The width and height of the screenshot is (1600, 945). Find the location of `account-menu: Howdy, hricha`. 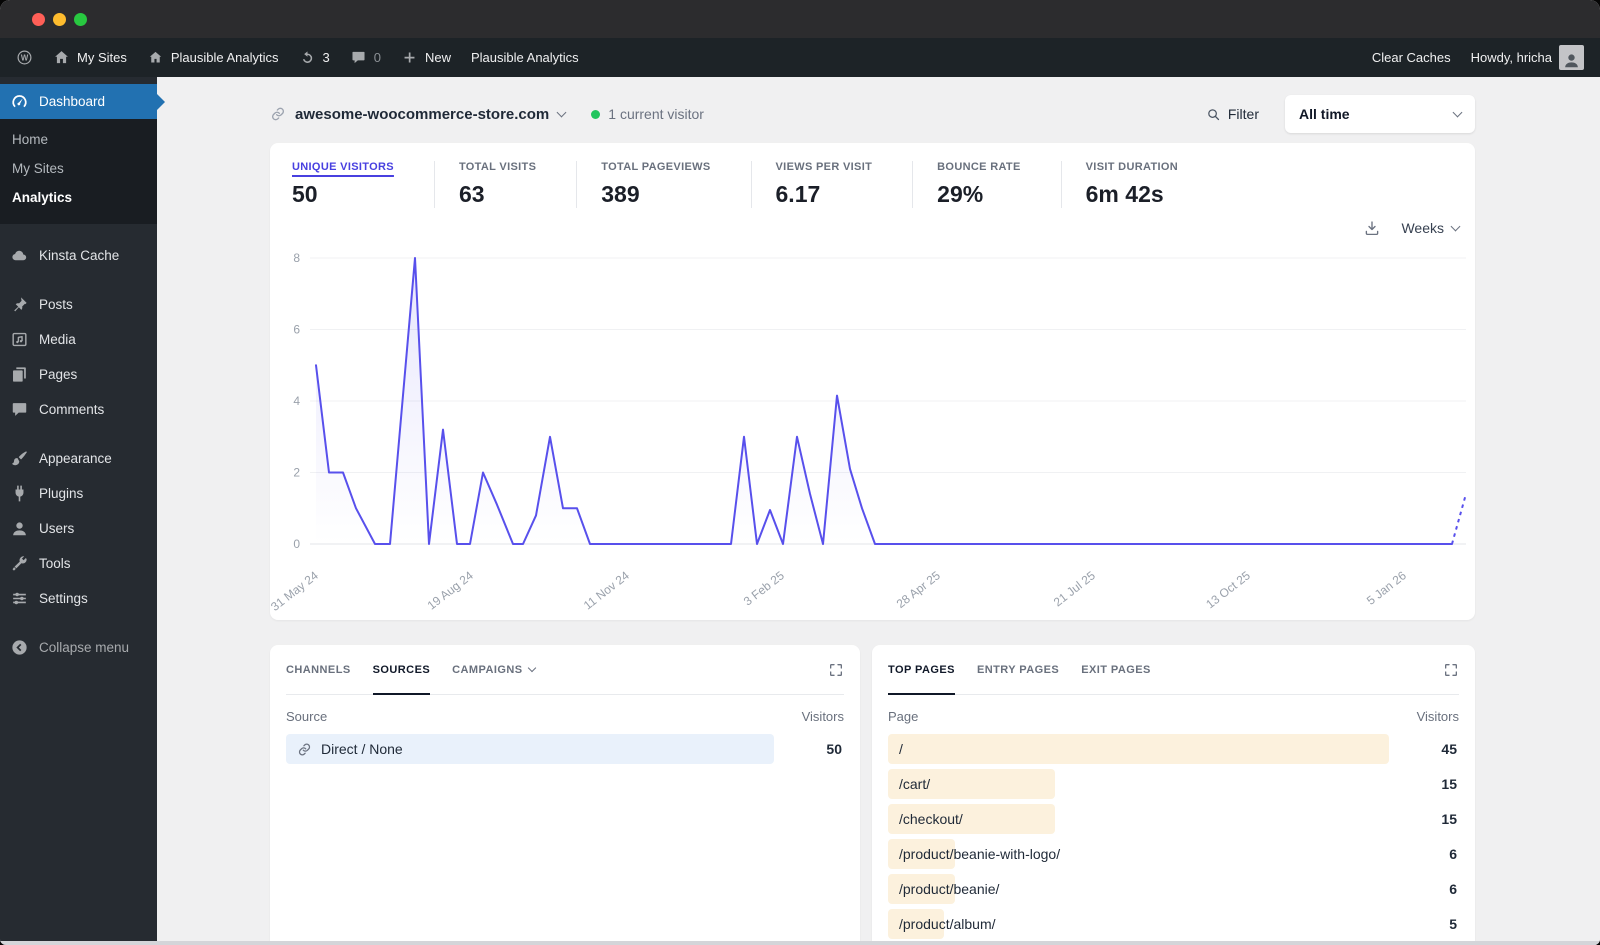

account-menu: Howdy, hricha is located at coordinates (1527, 57).